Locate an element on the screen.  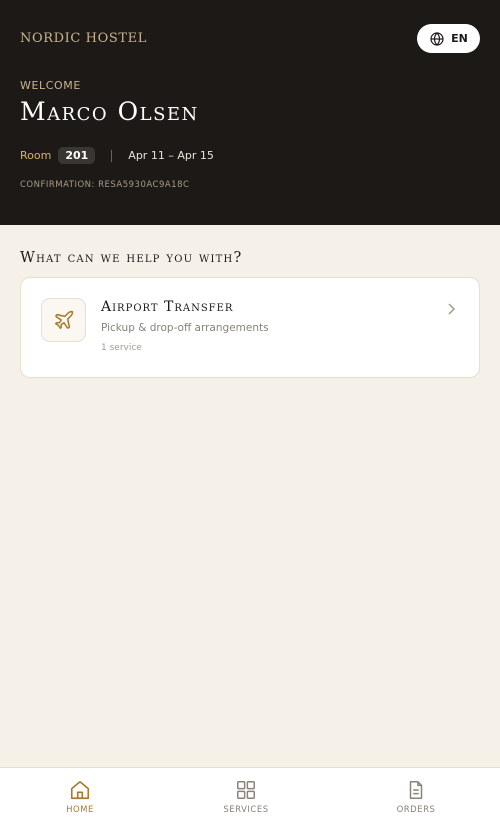
globe-icon is located at coordinates (437, 38).